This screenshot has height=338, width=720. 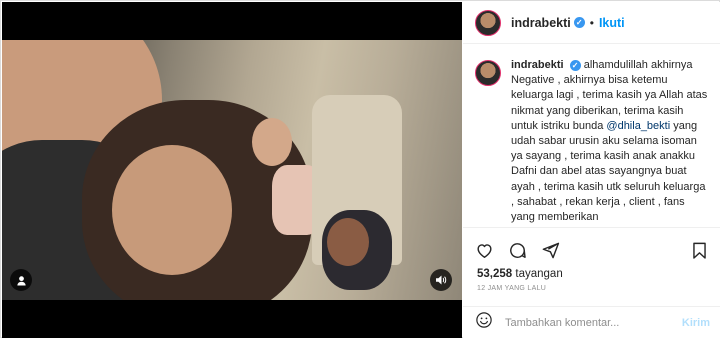 I want to click on caption-username: indrabekti, so click(x=537, y=65).